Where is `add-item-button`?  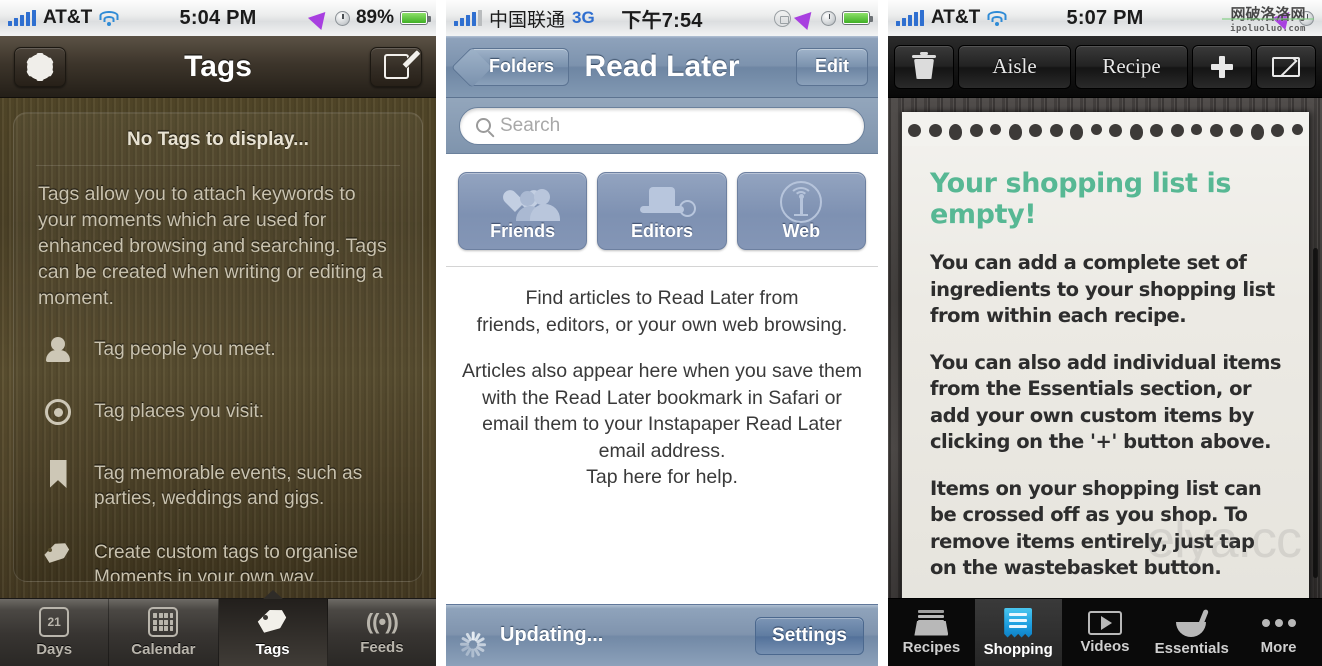
add-item-button is located at coordinates (1222, 66).